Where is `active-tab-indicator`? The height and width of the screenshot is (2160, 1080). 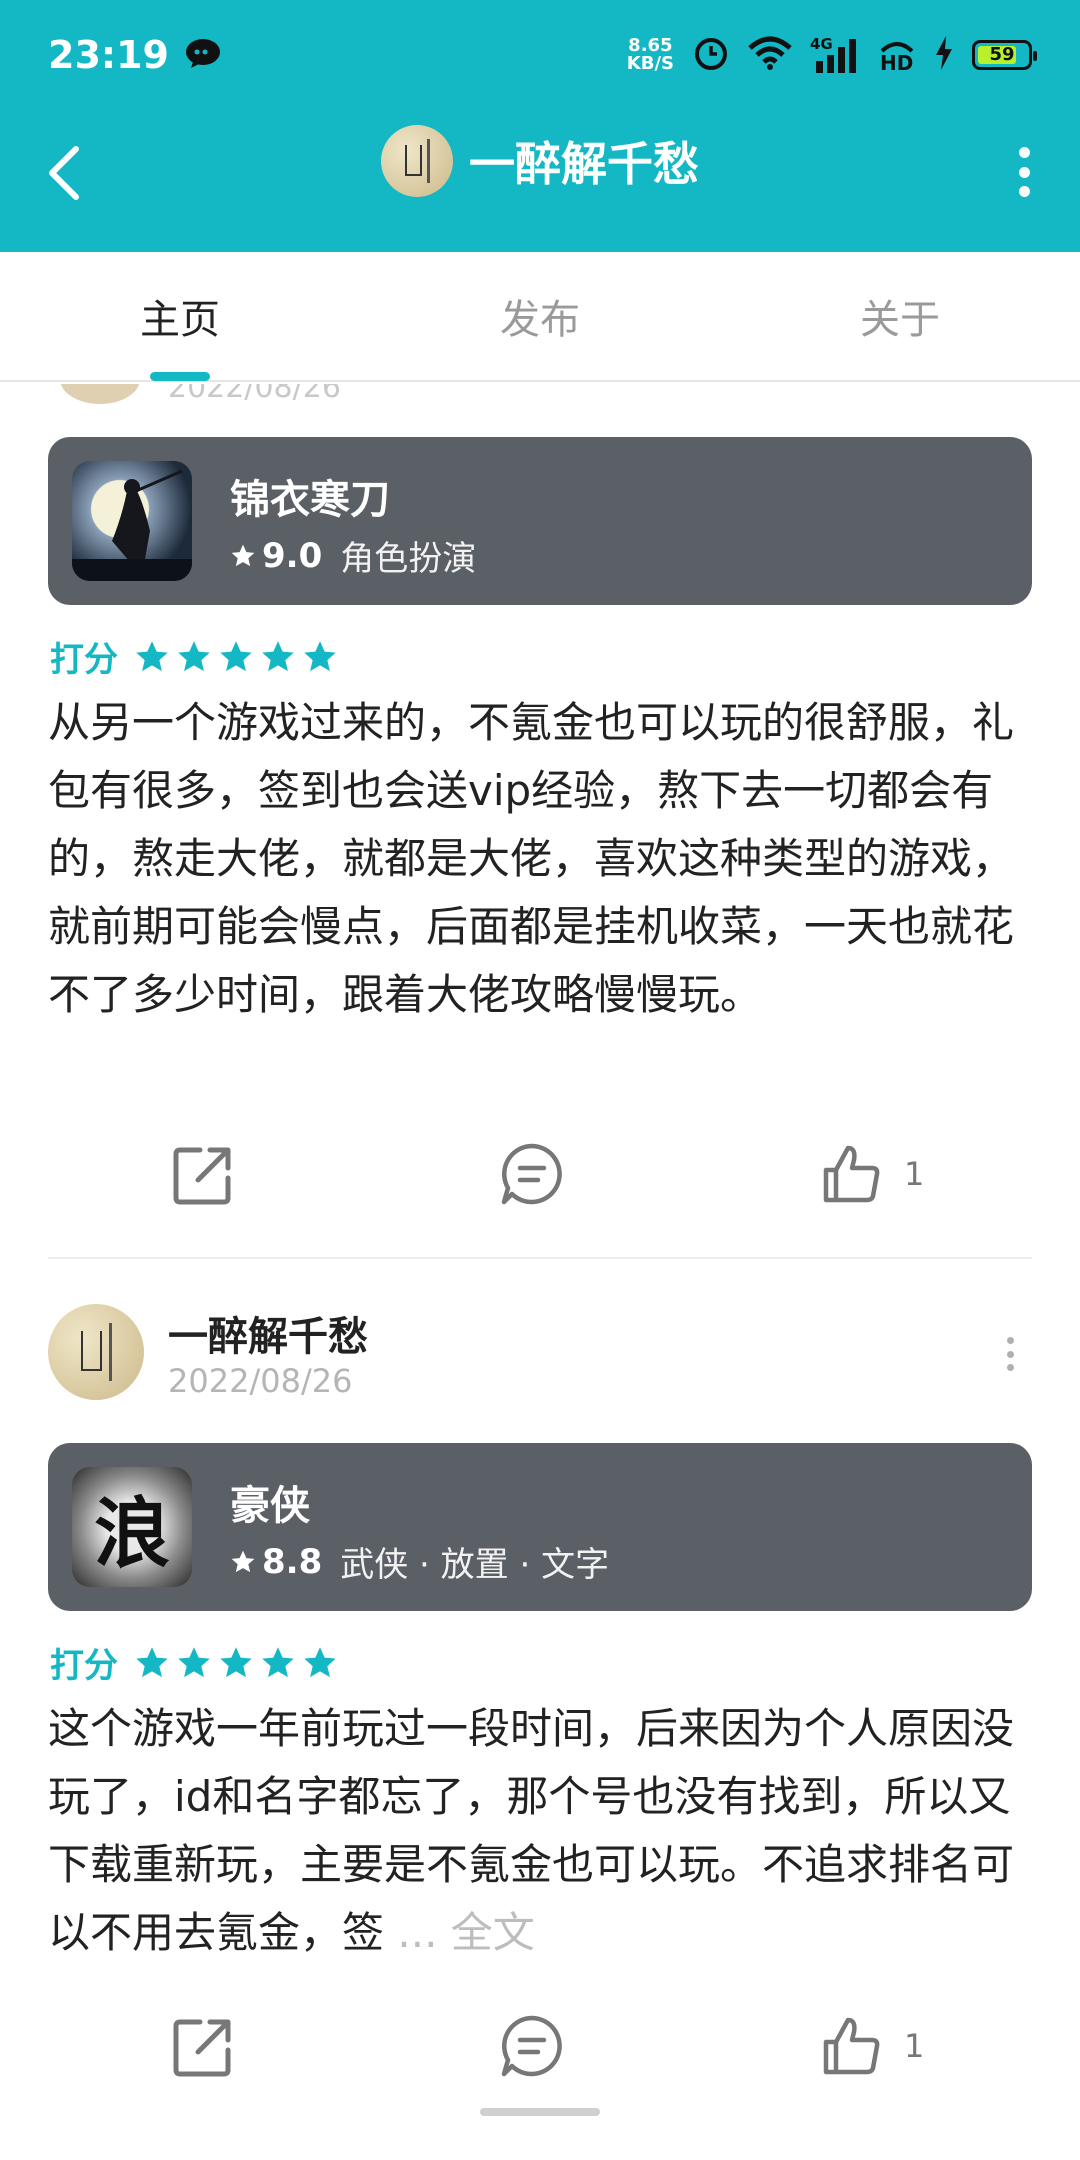 active-tab-indicator is located at coordinates (180, 376).